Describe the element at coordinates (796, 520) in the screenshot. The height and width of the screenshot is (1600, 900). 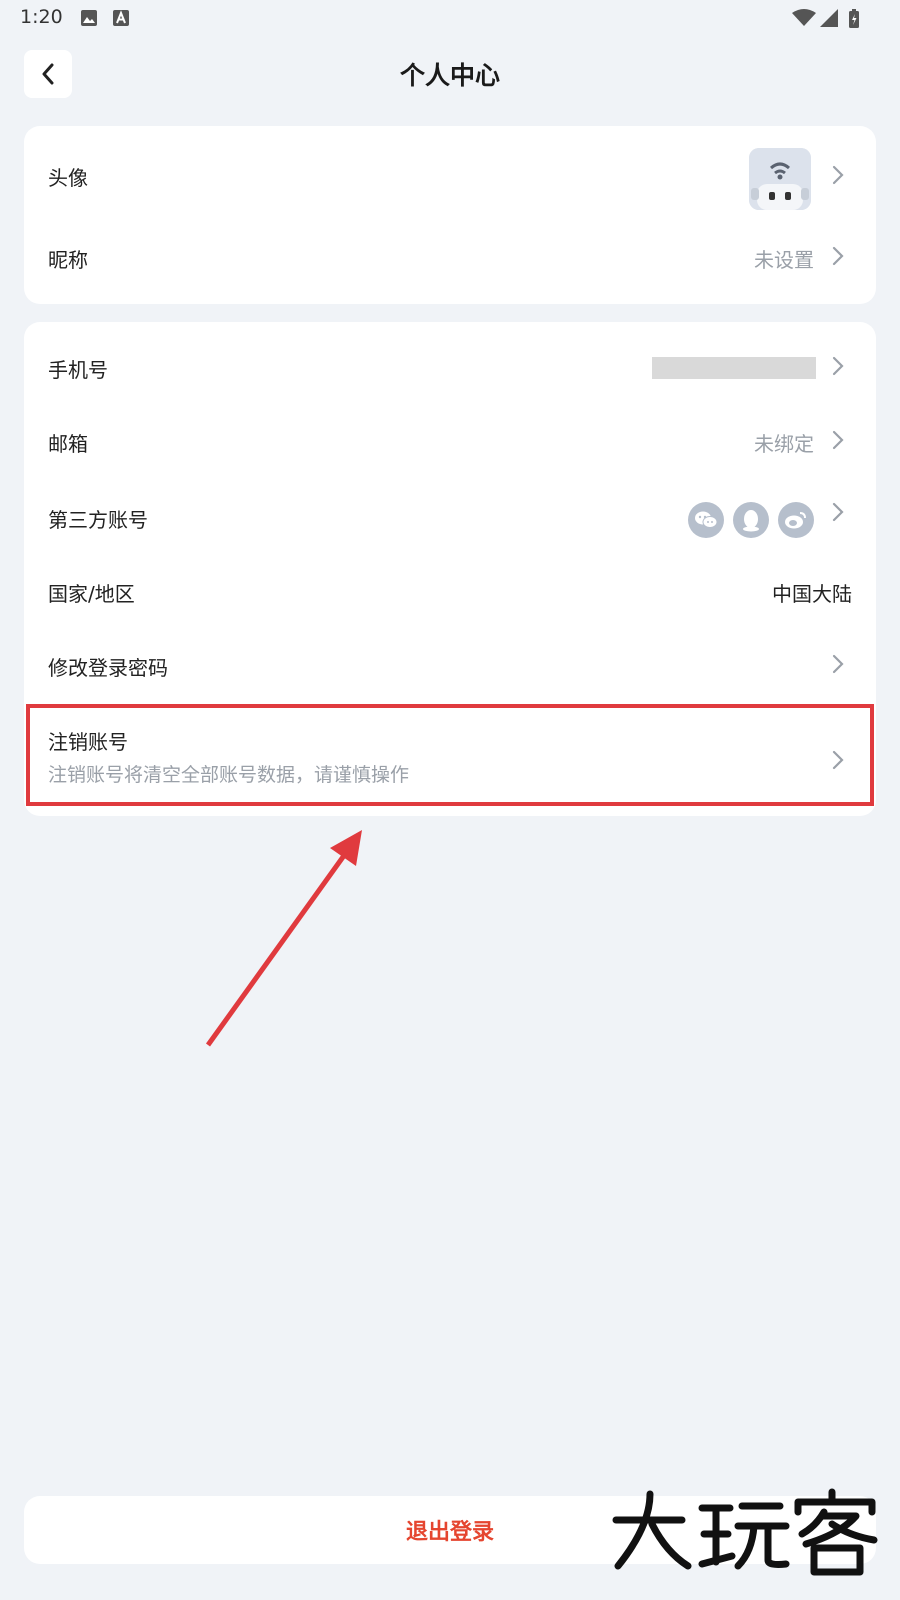
I see `weibo-icon` at that location.